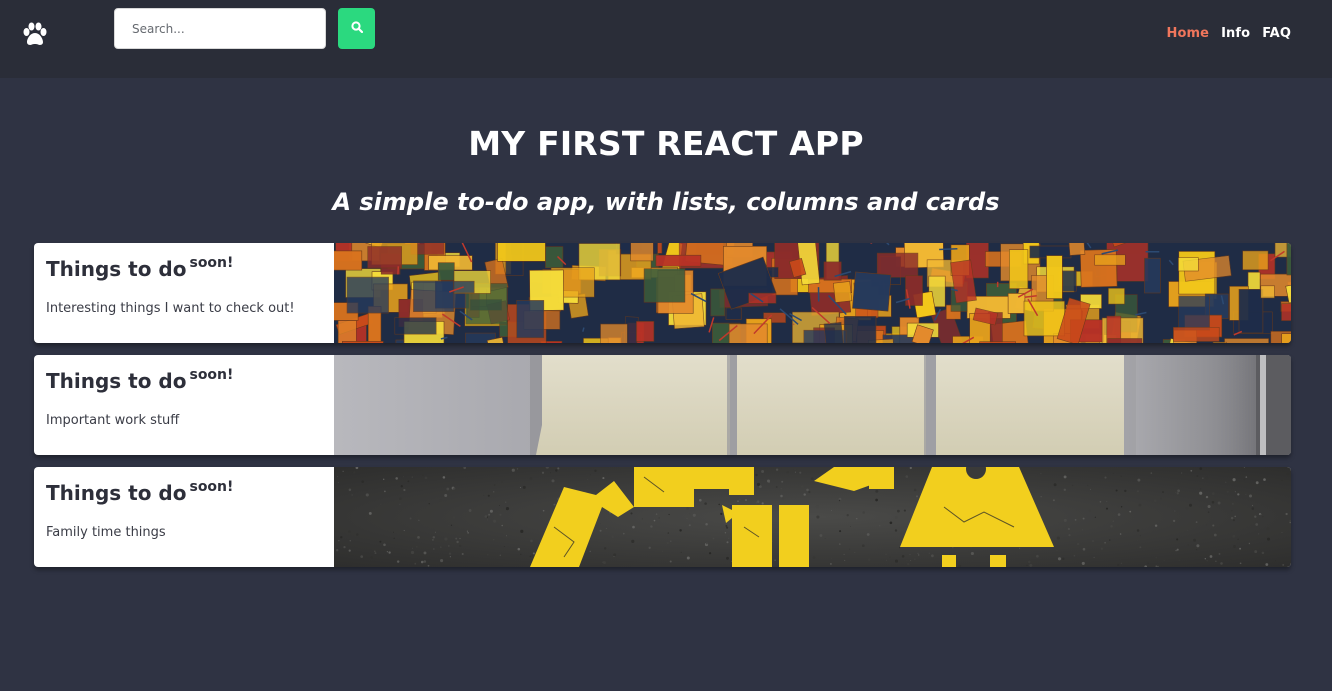  What do you see at coordinates (106, 532) in the screenshot?
I see `list-card-description: Family time things` at bounding box center [106, 532].